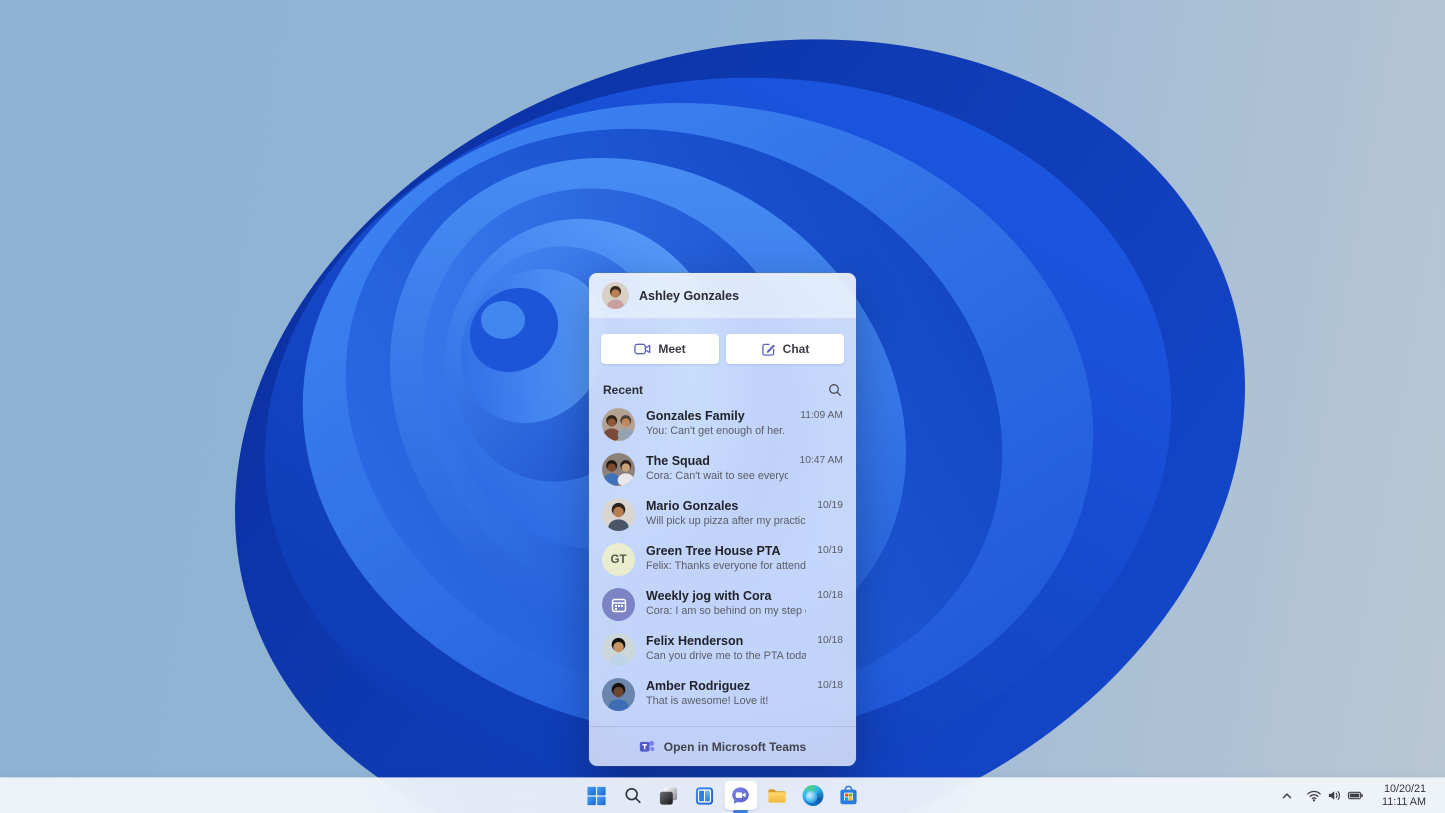 The height and width of the screenshot is (813, 1445). What do you see at coordinates (1404, 788) in the screenshot?
I see `tray-date: 10/20/21` at bounding box center [1404, 788].